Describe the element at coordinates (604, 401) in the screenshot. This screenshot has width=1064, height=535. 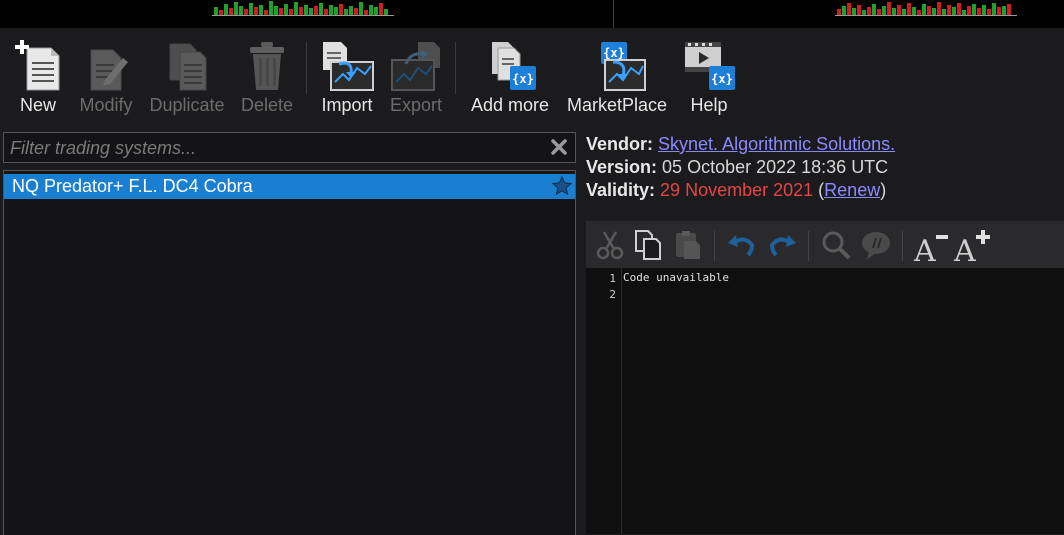
I see `line-number-gutter: 1 2` at that location.